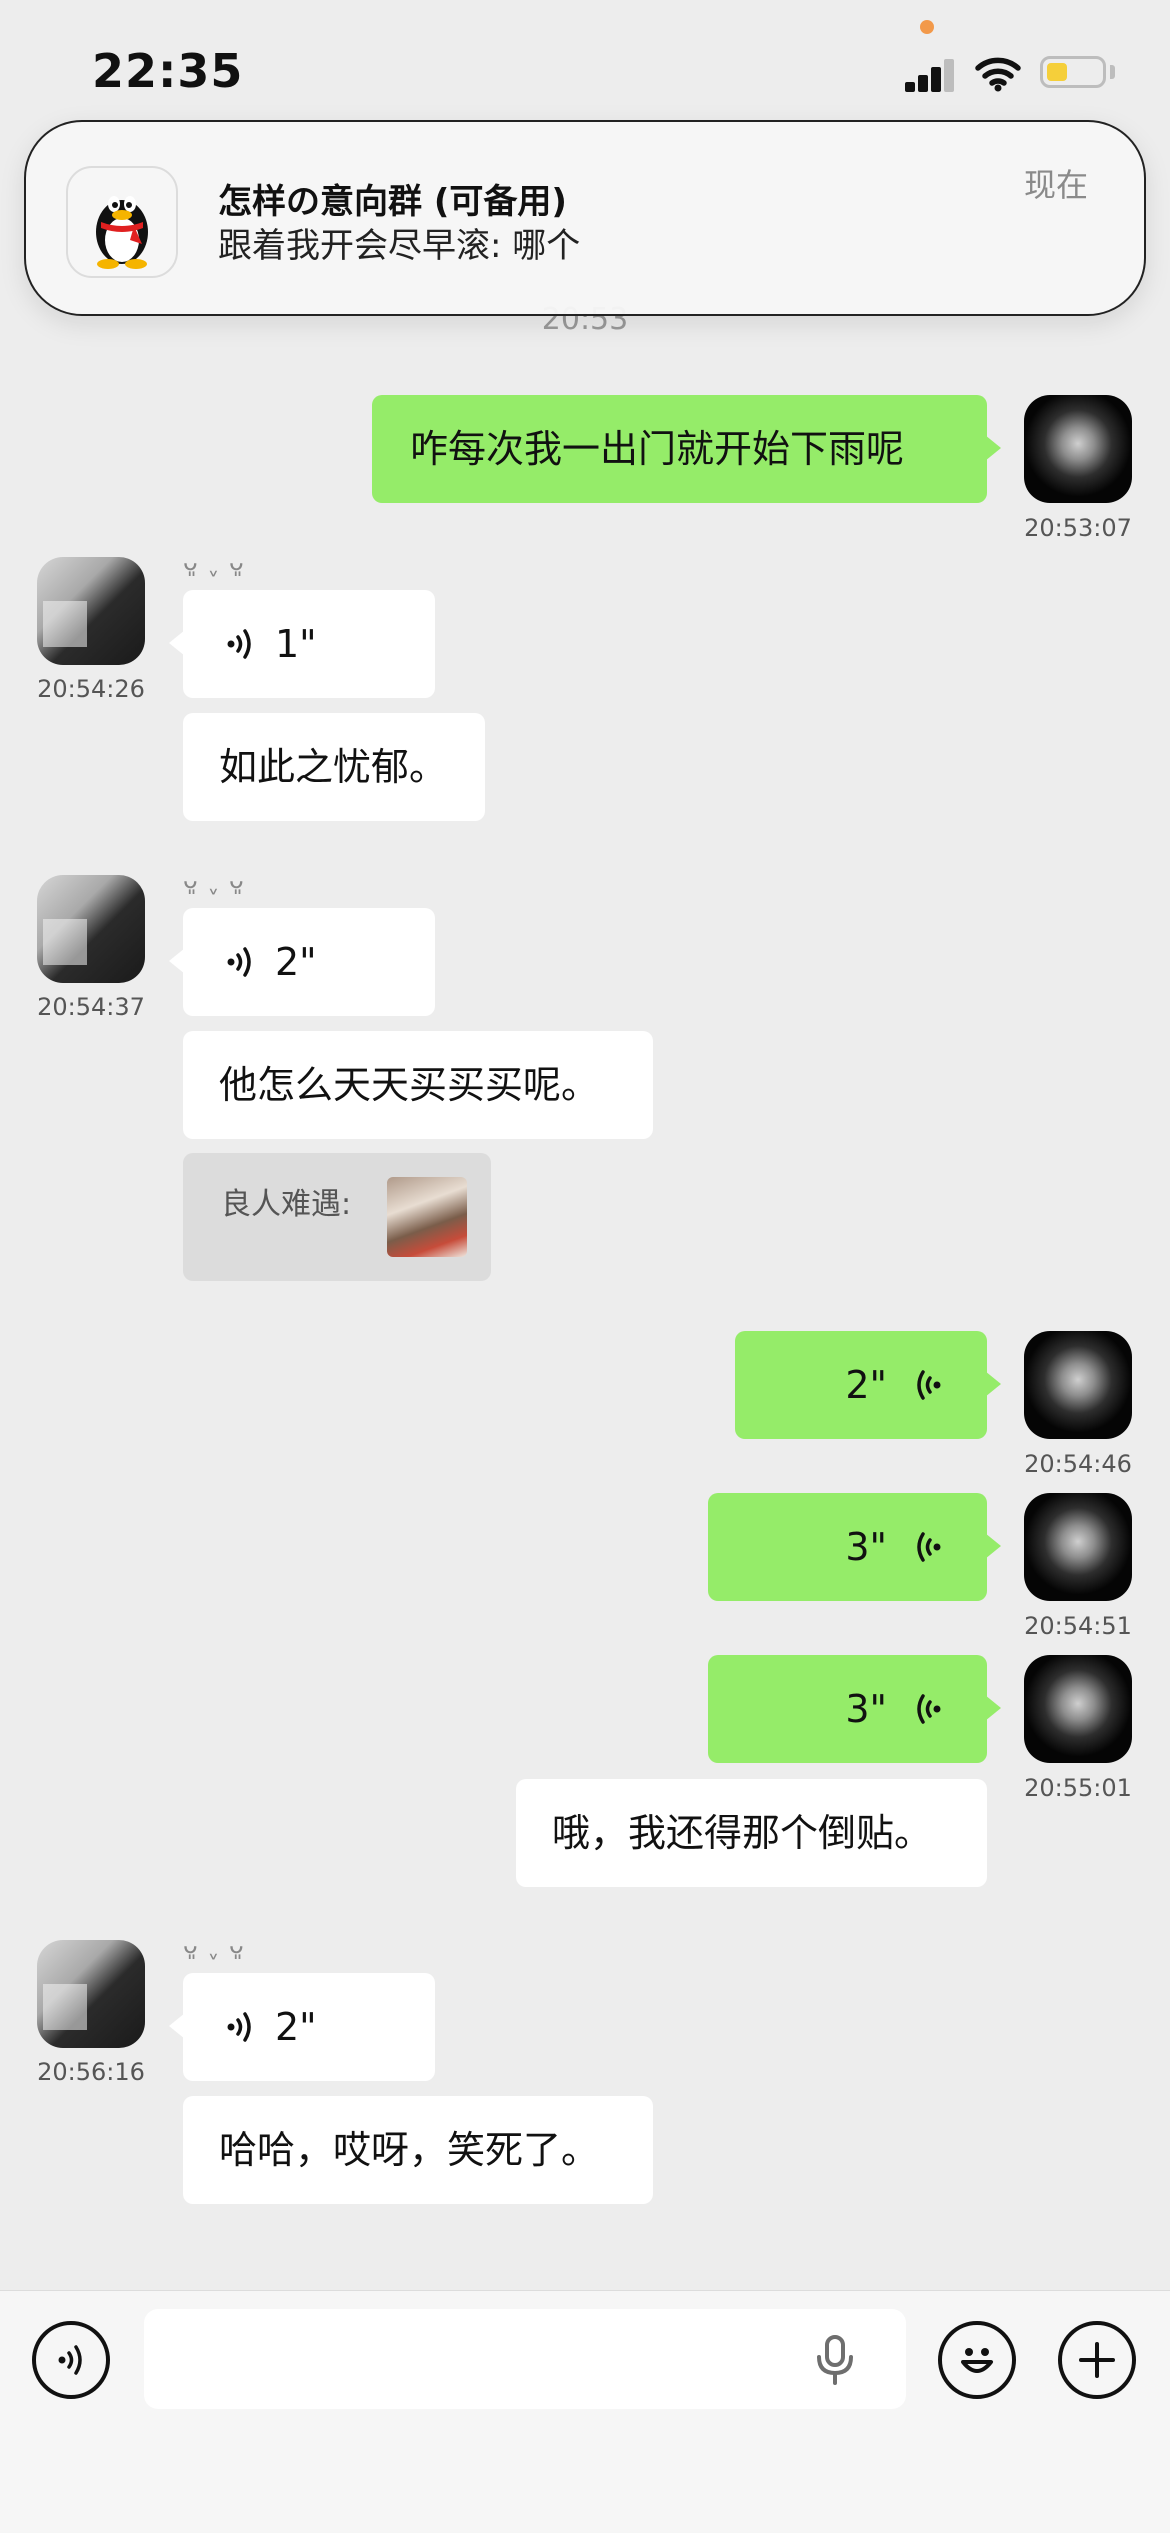  I want to click on battery-cap, so click(1112, 72).